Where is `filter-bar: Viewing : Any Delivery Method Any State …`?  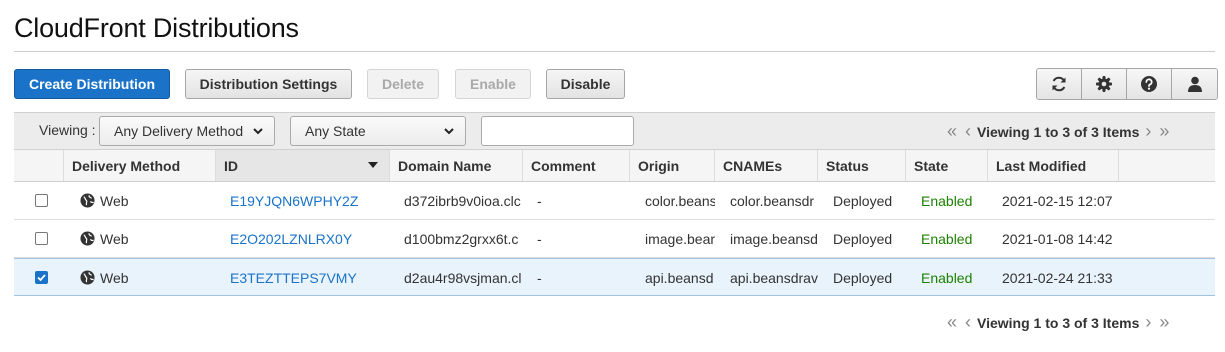
filter-bar: Viewing : Any Delivery Method Any State … is located at coordinates (614, 131).